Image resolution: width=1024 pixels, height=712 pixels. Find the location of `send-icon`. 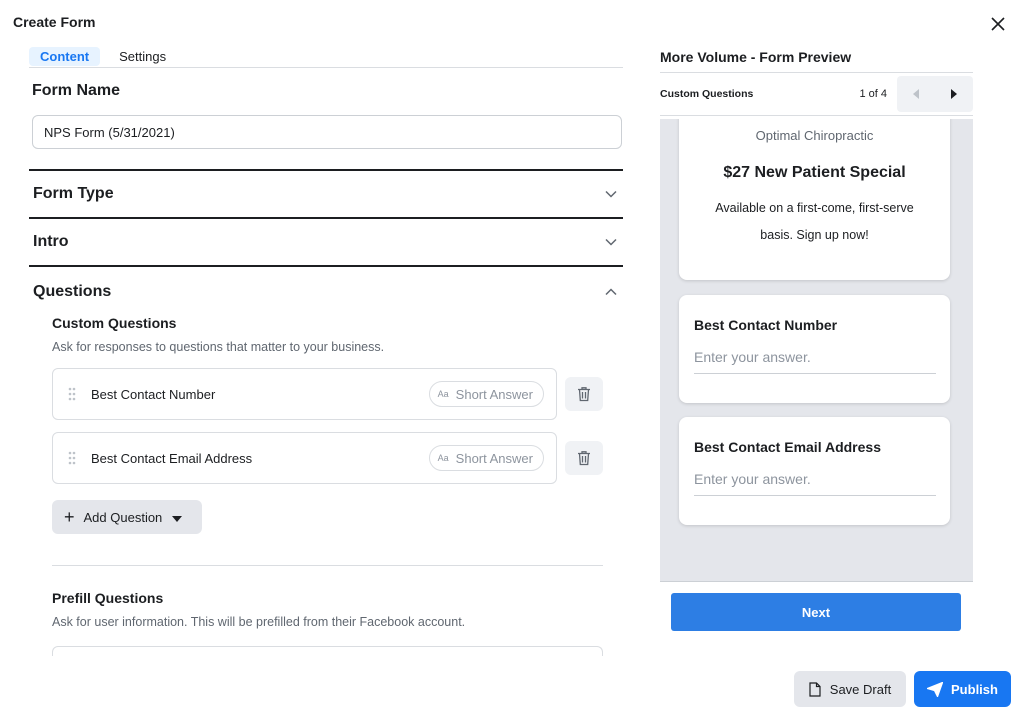

send-icon is located at coordinates (935, 689).